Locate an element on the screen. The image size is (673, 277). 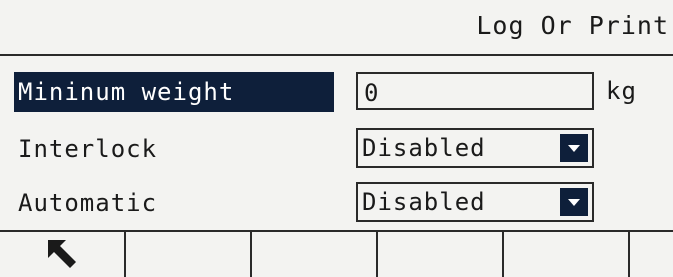
interlock-value: Disabled is located at coordinates (424, 148).